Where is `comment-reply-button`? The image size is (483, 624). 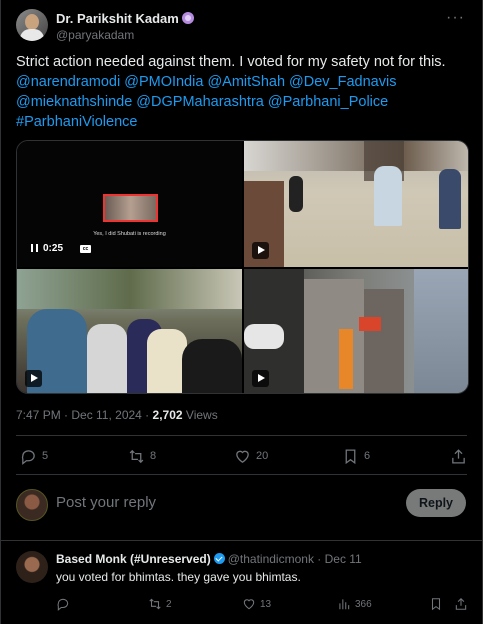
comment-reply-button is located at coordinates (65, 604).